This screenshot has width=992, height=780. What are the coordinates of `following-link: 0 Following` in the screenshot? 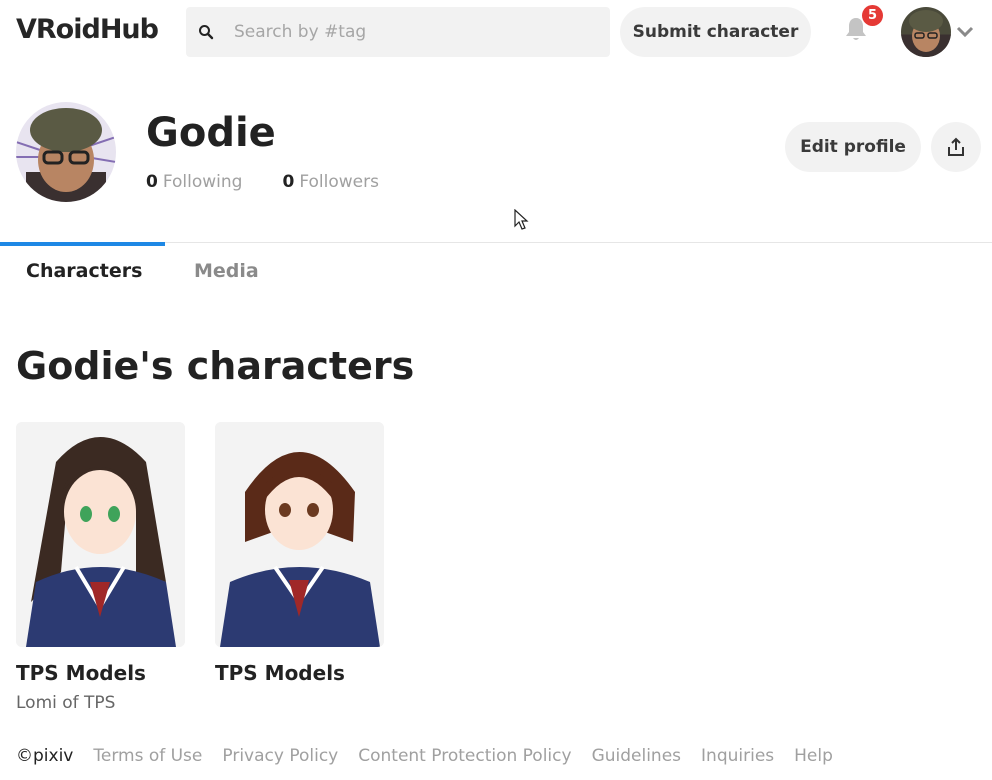 It's located at (194, 182).